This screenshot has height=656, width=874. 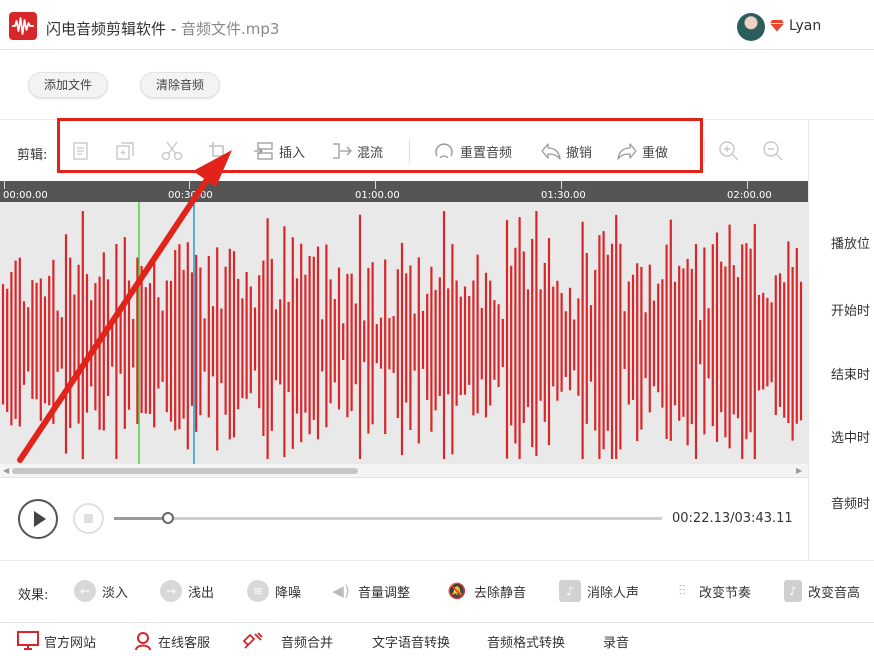 What do you see at coordinates (437, 25) in the screenshot?
I see `title-bar: 闪电音频剪辑软件 - 音频文件.mp3 Lyan` at bounding box center [437, 25].